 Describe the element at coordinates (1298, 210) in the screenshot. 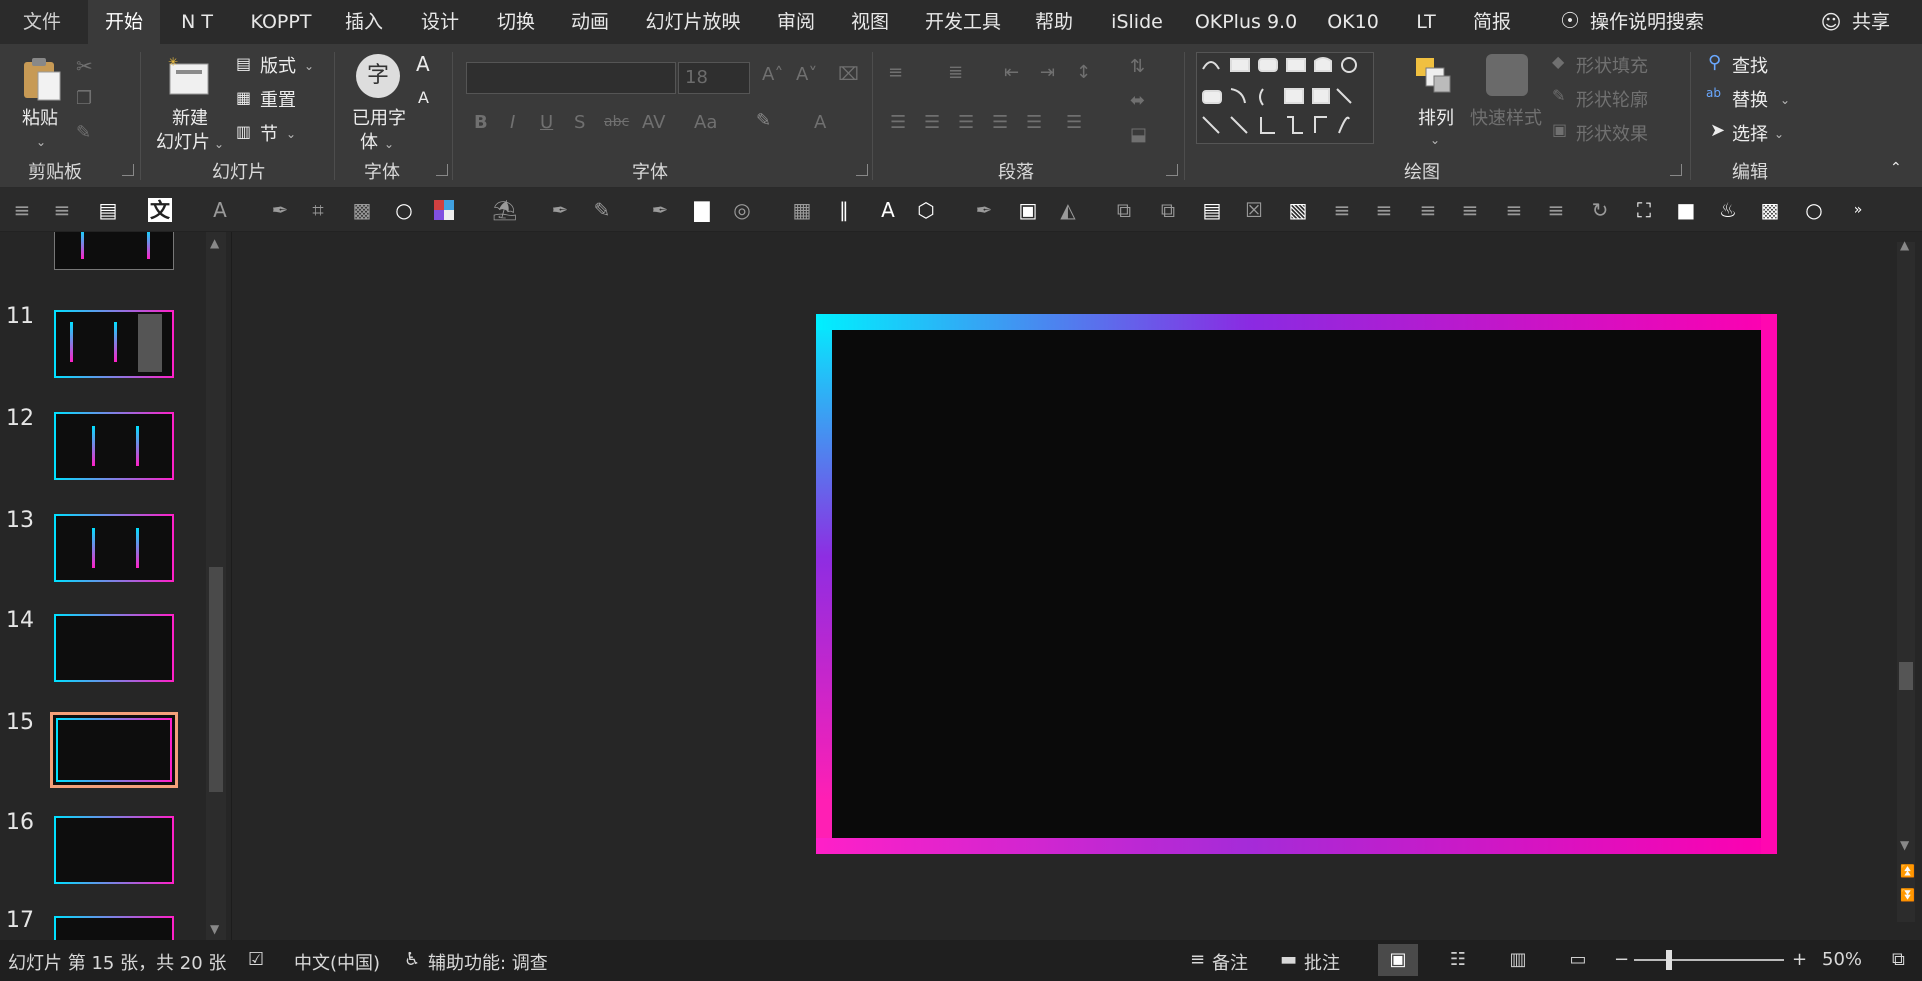

I see `select-pane-icon: ▧` at that location.